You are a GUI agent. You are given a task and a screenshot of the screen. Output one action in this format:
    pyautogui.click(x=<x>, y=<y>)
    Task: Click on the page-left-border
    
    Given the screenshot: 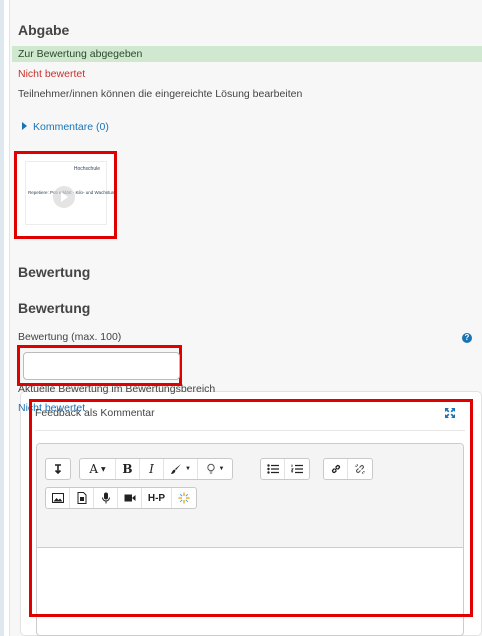 What is the action you would take?
    pyautogui.click(x=2, y=318)
    